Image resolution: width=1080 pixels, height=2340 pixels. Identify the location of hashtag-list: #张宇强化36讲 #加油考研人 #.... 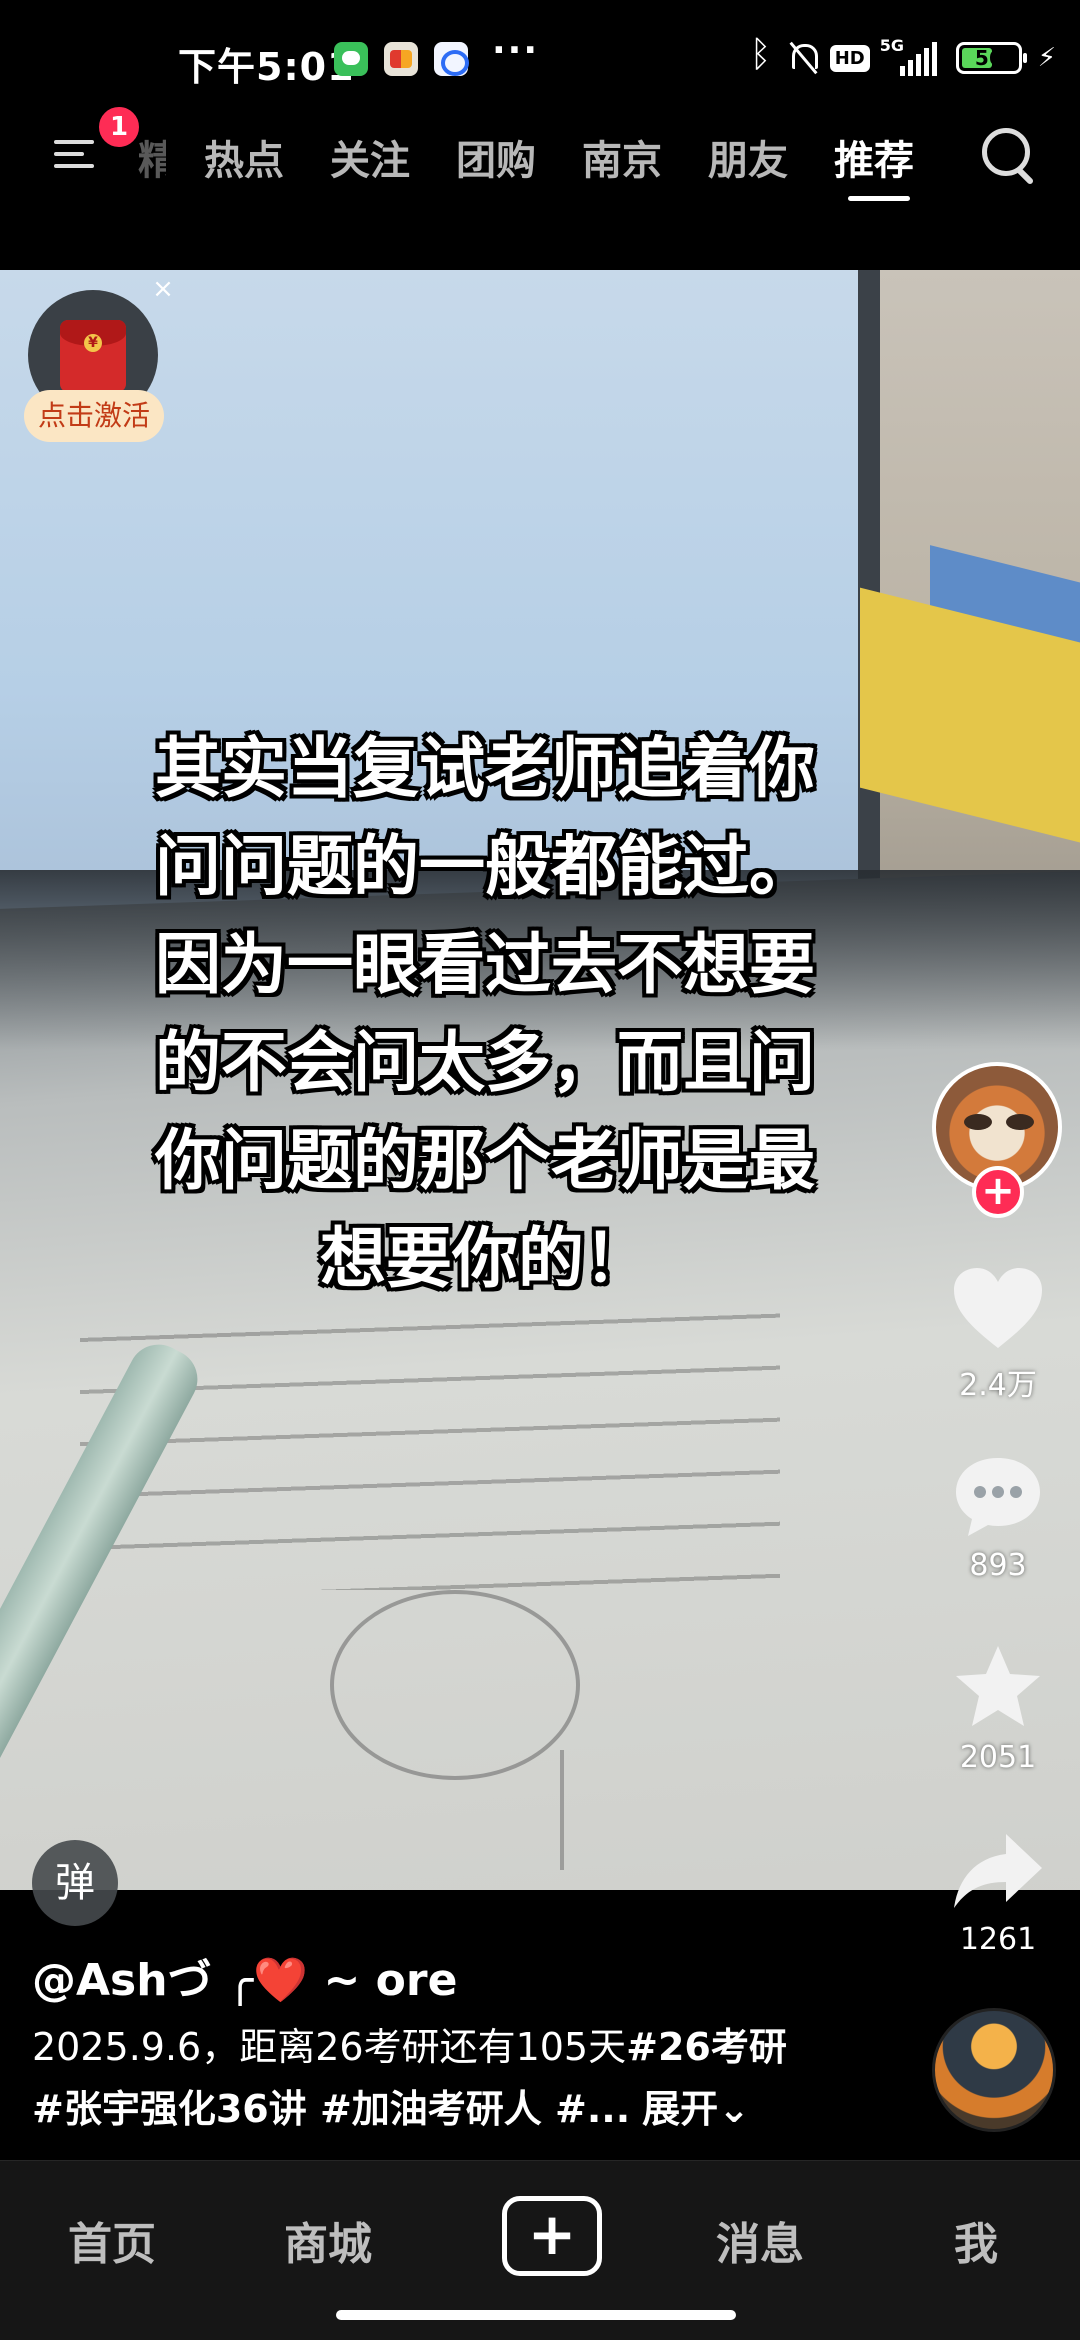
(331, 2109).